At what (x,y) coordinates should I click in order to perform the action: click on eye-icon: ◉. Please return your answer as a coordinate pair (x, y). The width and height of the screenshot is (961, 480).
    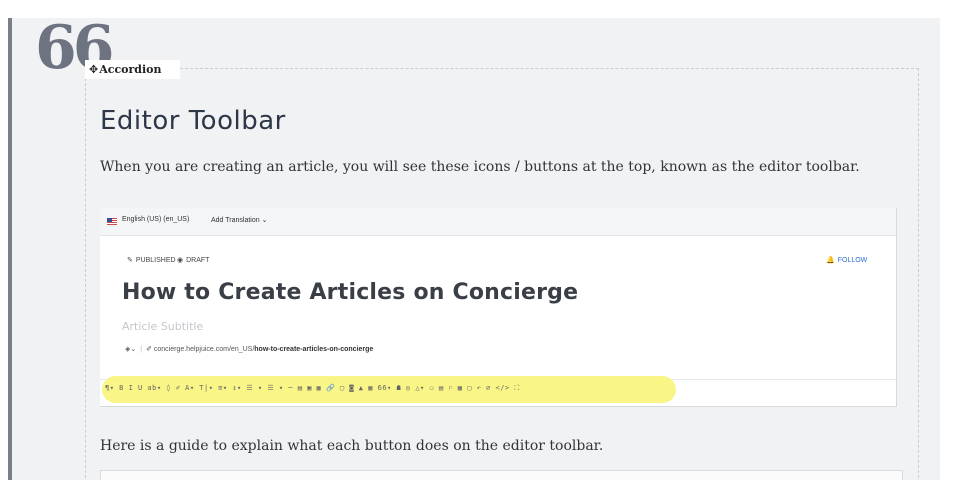
    Looking at the image, I should click on (180, 260).